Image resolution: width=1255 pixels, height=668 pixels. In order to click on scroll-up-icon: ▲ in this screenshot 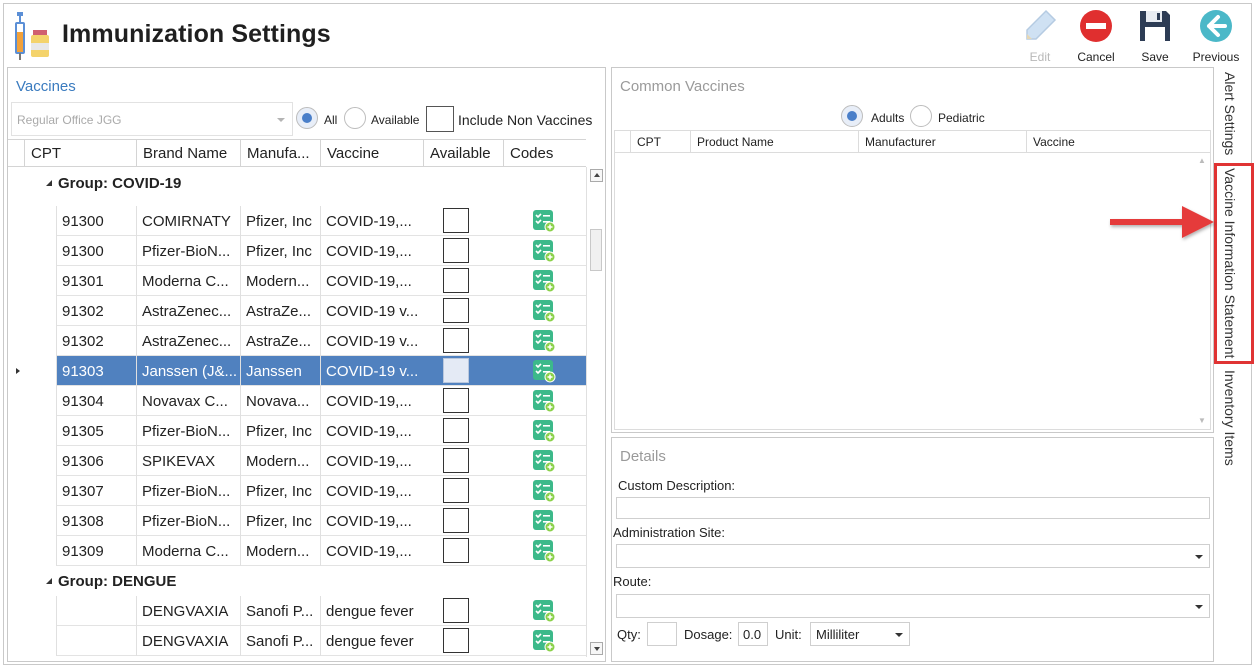, I will do `click(1202, 161)`.